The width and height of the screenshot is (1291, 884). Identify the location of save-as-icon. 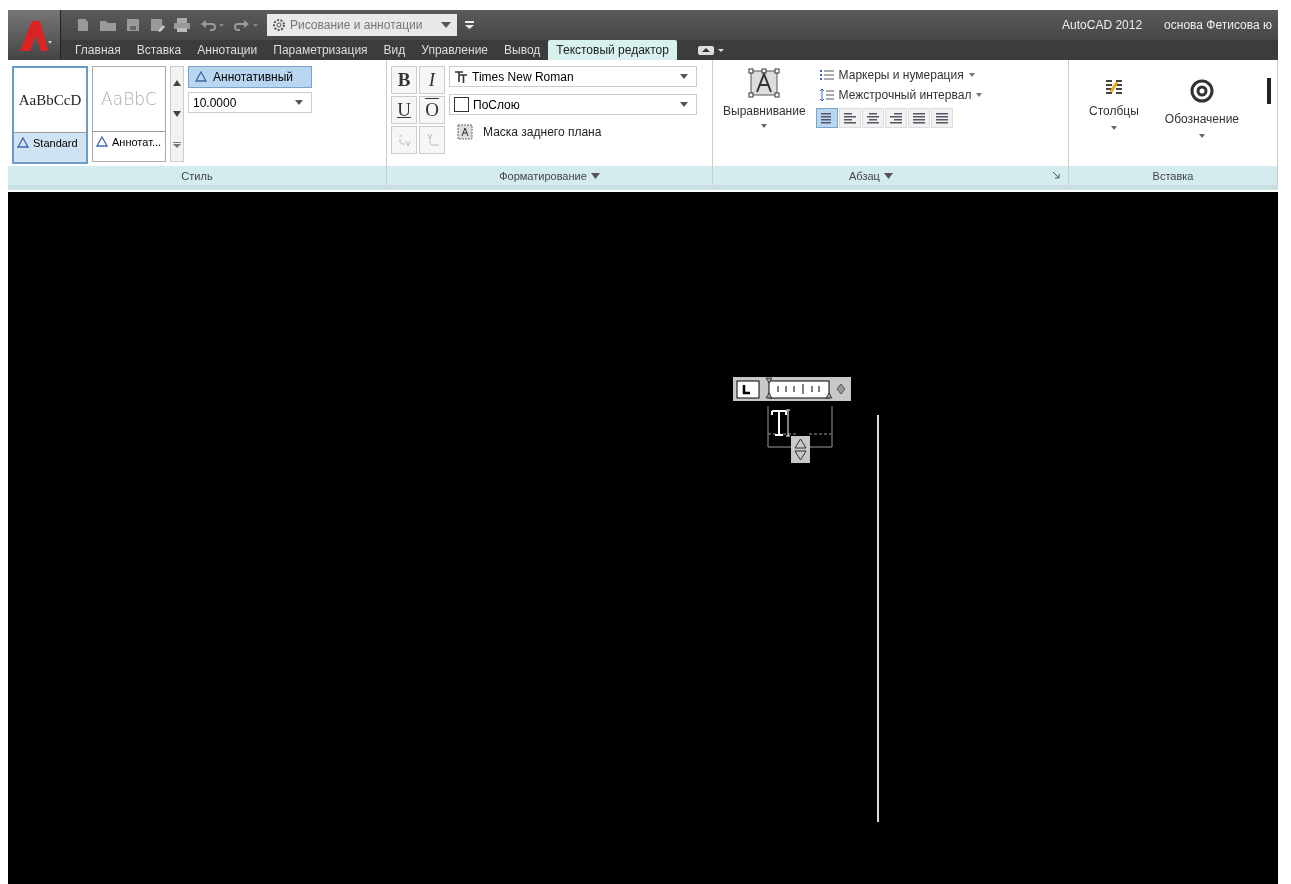
(157, 25).